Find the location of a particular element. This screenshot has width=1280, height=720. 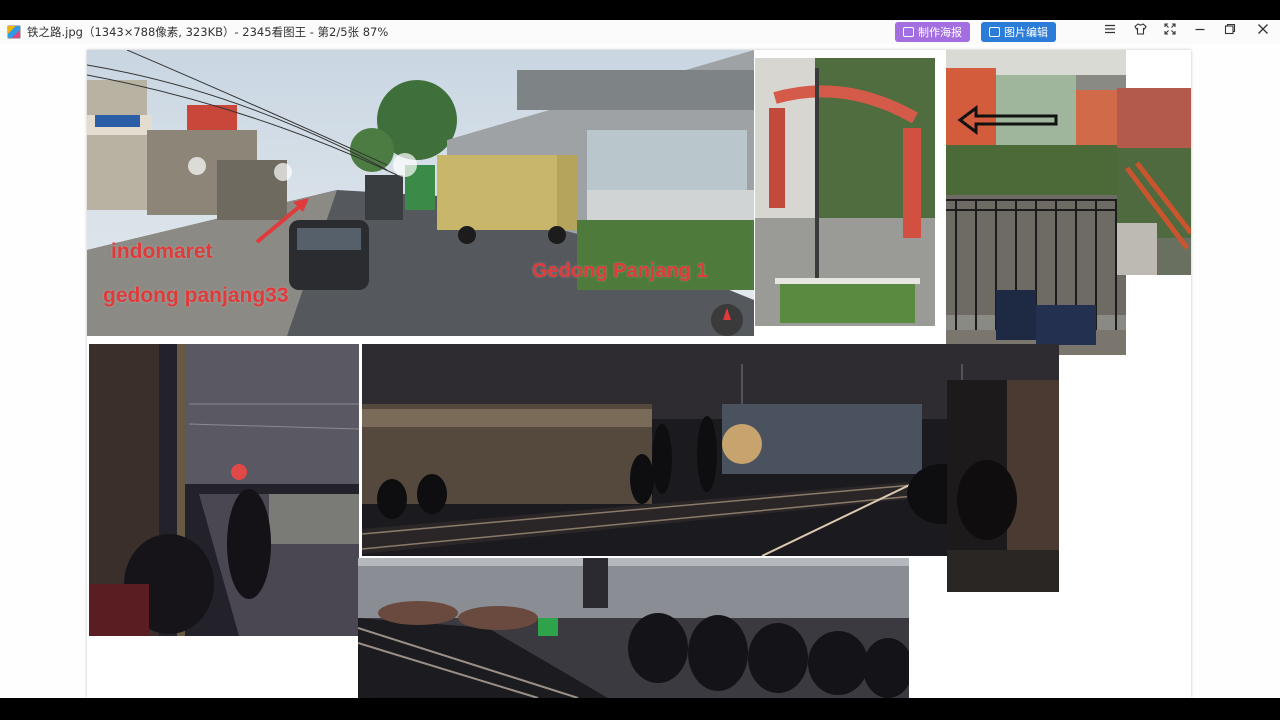

image-edit-icon is located at coordinates (994, 32).